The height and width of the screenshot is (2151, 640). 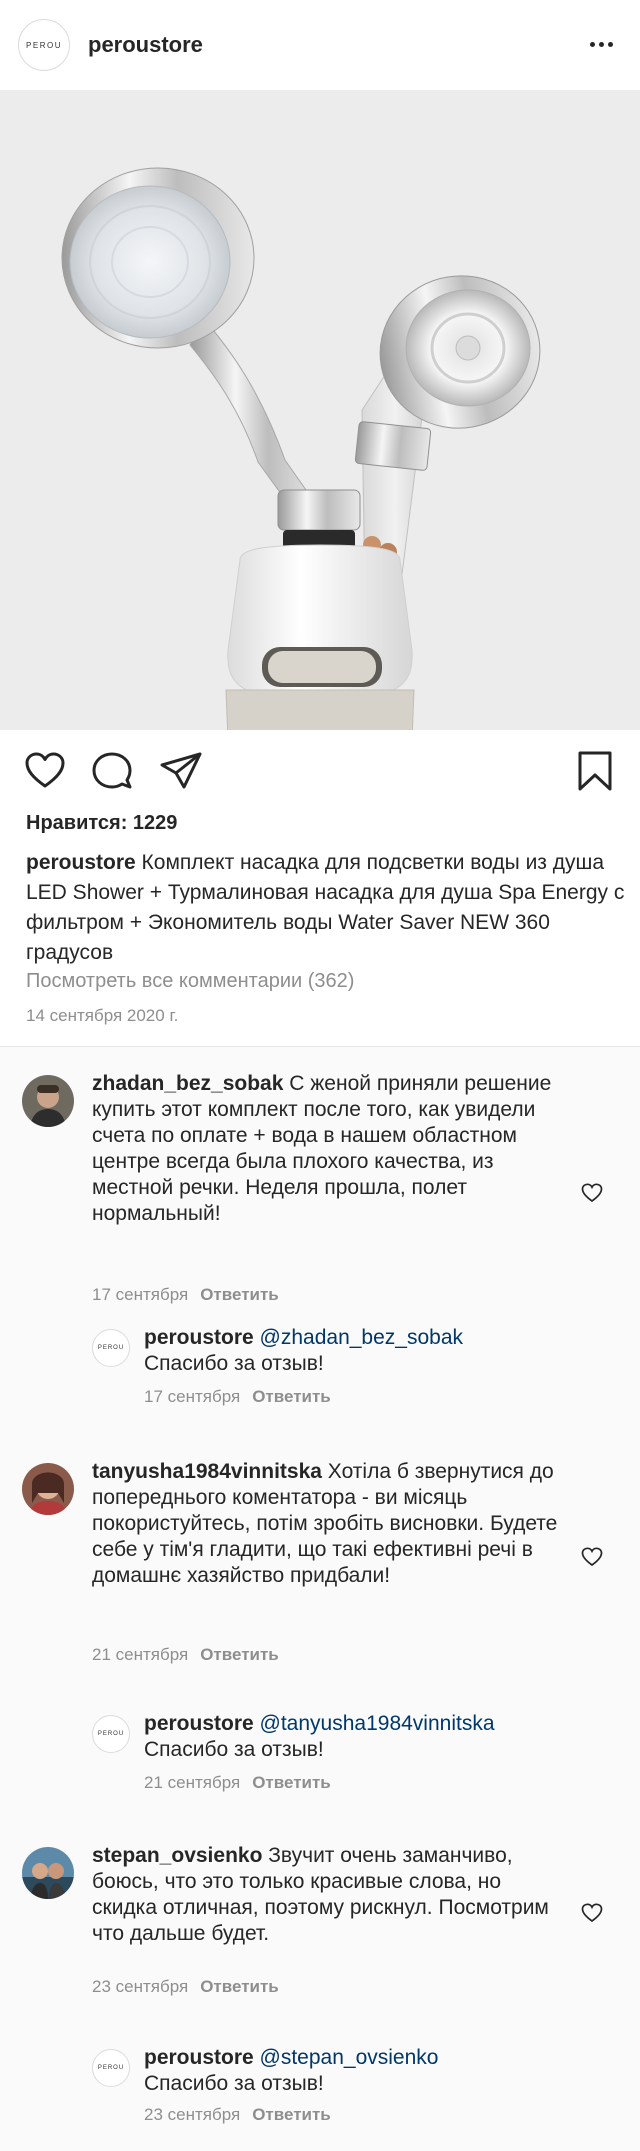 What do you see at coordinates (192, 2114) in the screenshot?
I see `reply-date: 23 сентября` at bounding box center [192, 2114].